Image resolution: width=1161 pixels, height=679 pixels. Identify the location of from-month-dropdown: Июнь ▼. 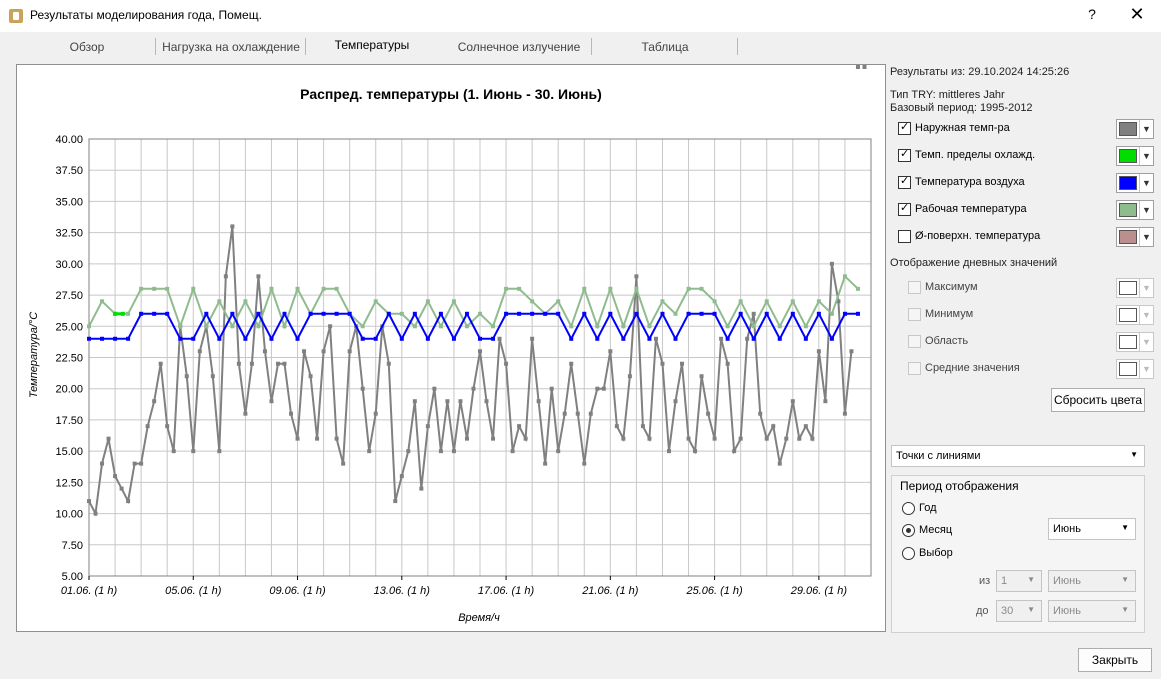
(1092, 581).